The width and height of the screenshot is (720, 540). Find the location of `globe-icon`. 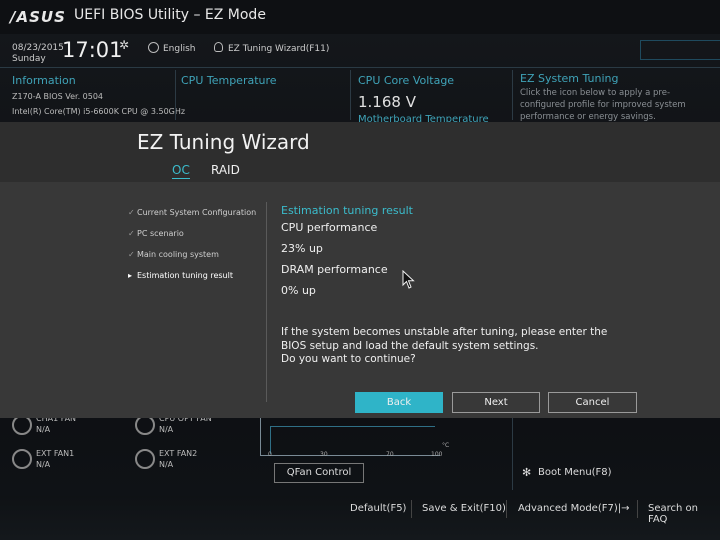

globe-icon is located at coordinates (153, 47).